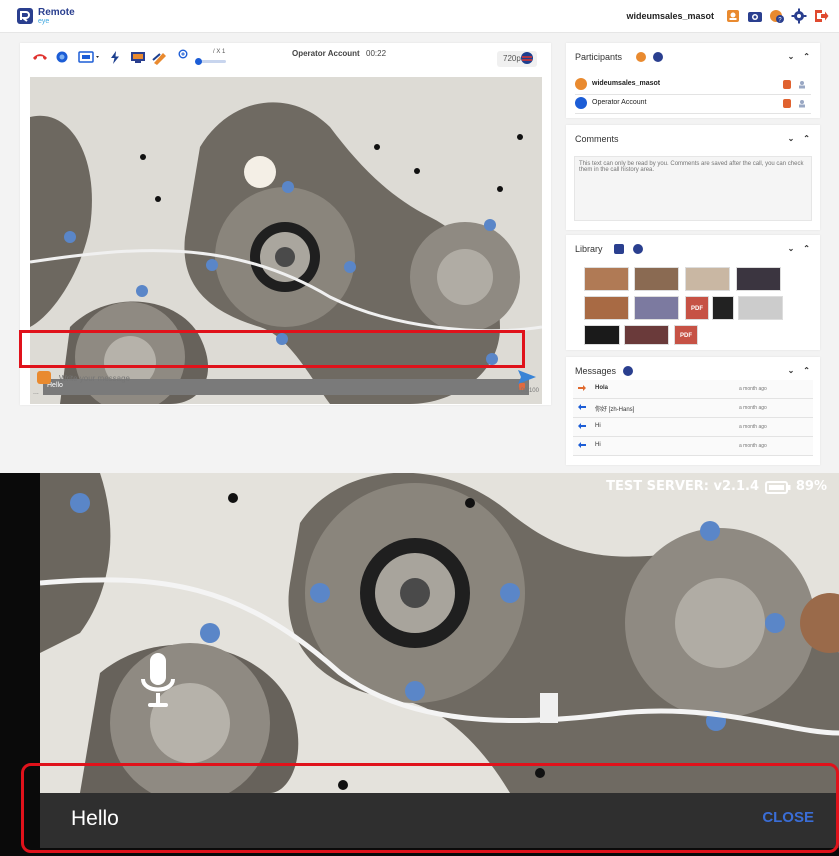 The height and width of the screenshot is (856, 839). What do you see at coordinates (528, 391) in the screenshot?
I see `char-count: 100/100` at bounding box center [528, 391].